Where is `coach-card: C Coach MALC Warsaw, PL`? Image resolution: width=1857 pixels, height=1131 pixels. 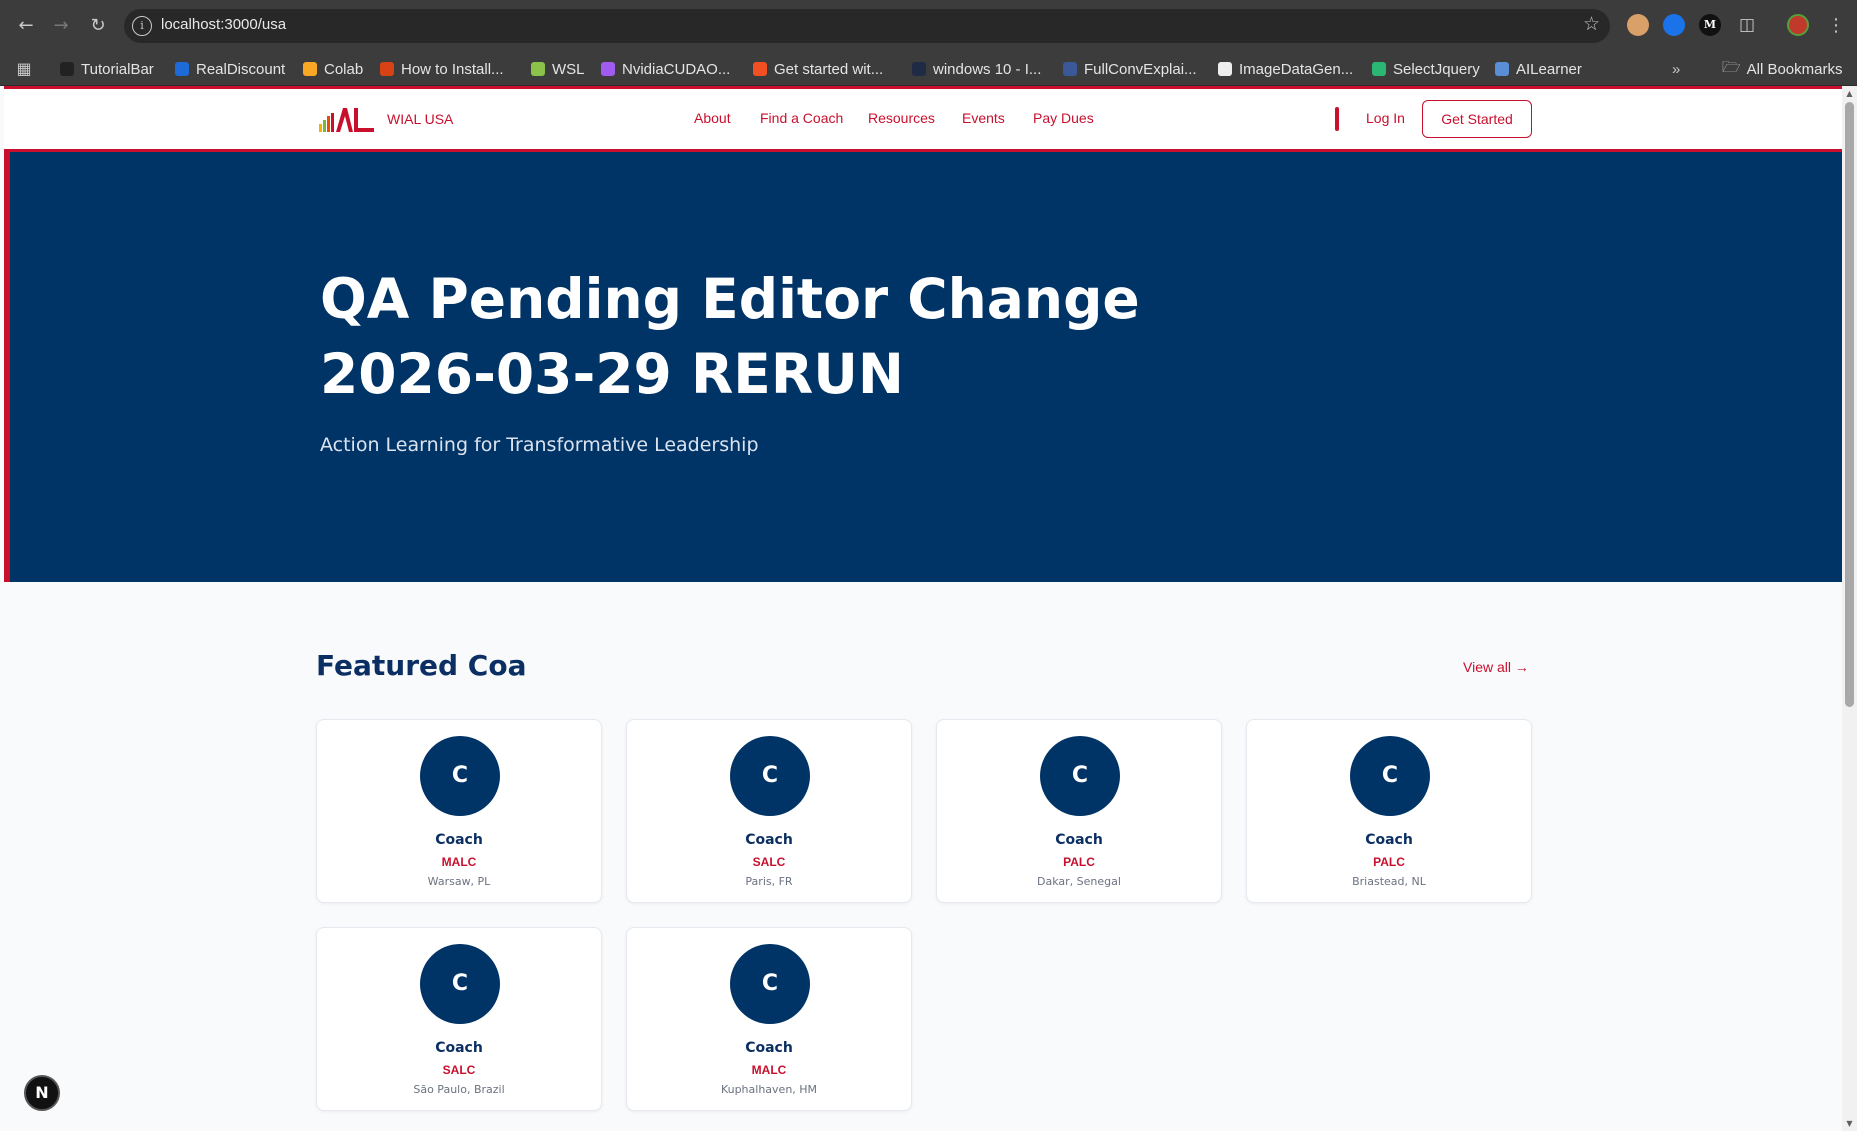
coach-card: C Coach MALC Warsaw, PL is located at coordinates (459, 811).